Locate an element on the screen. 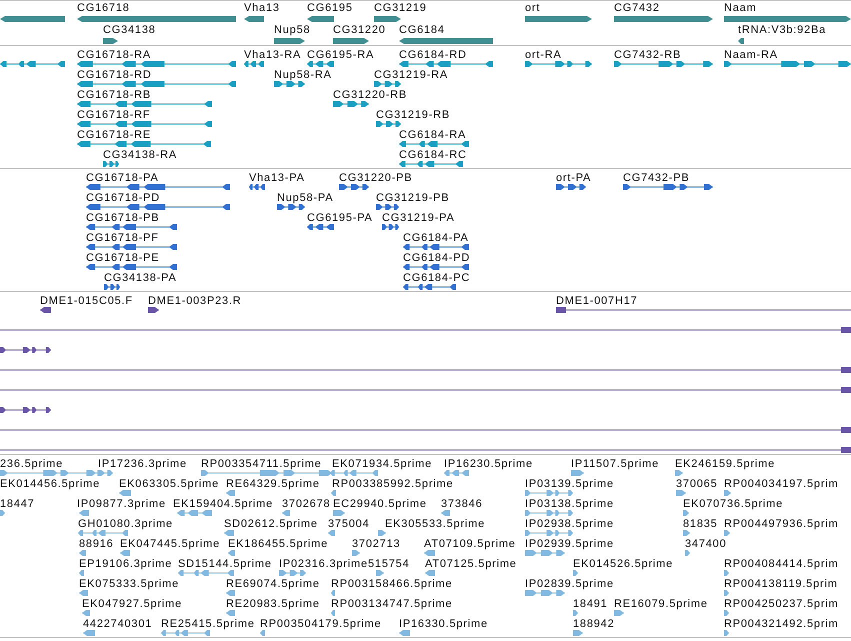 This screenshot has height=641, width=851. feature-label: 3702678 is located at coordinates (306, 504).